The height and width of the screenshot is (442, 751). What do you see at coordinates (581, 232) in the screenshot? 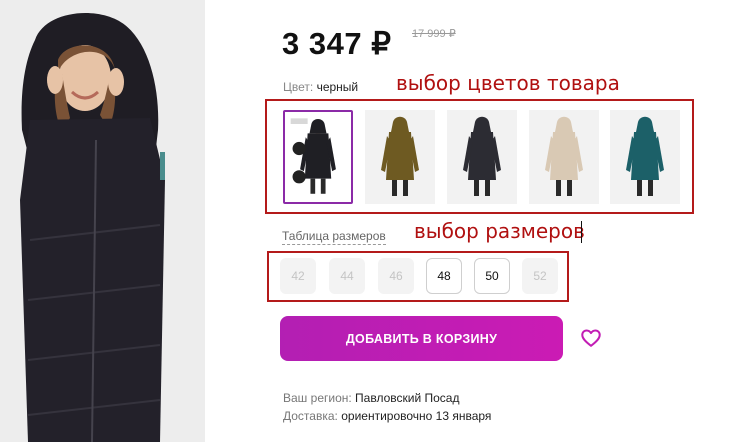
I see `text-cursor` at bounding box center [581, 232].